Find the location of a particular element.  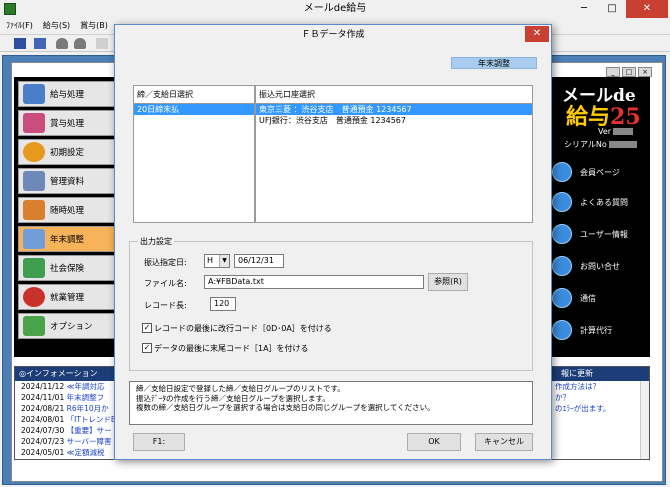

menu-file: ﾌｧｲﾙ(F) is located at coordinates (19, 26).